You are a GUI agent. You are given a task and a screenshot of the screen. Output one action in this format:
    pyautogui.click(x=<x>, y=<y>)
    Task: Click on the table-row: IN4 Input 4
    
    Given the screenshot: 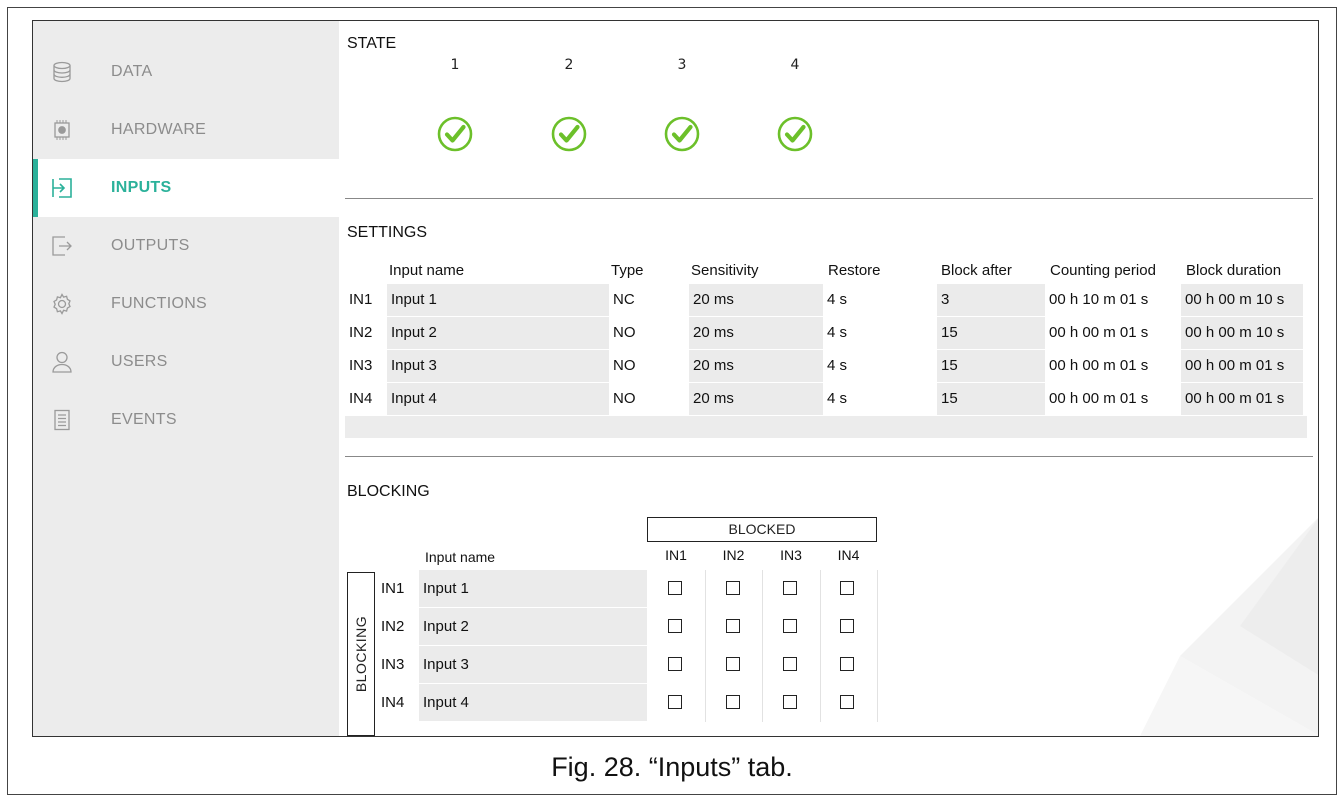 What is the action you would take?
    pyautogui.click(x=627, y=702)
    